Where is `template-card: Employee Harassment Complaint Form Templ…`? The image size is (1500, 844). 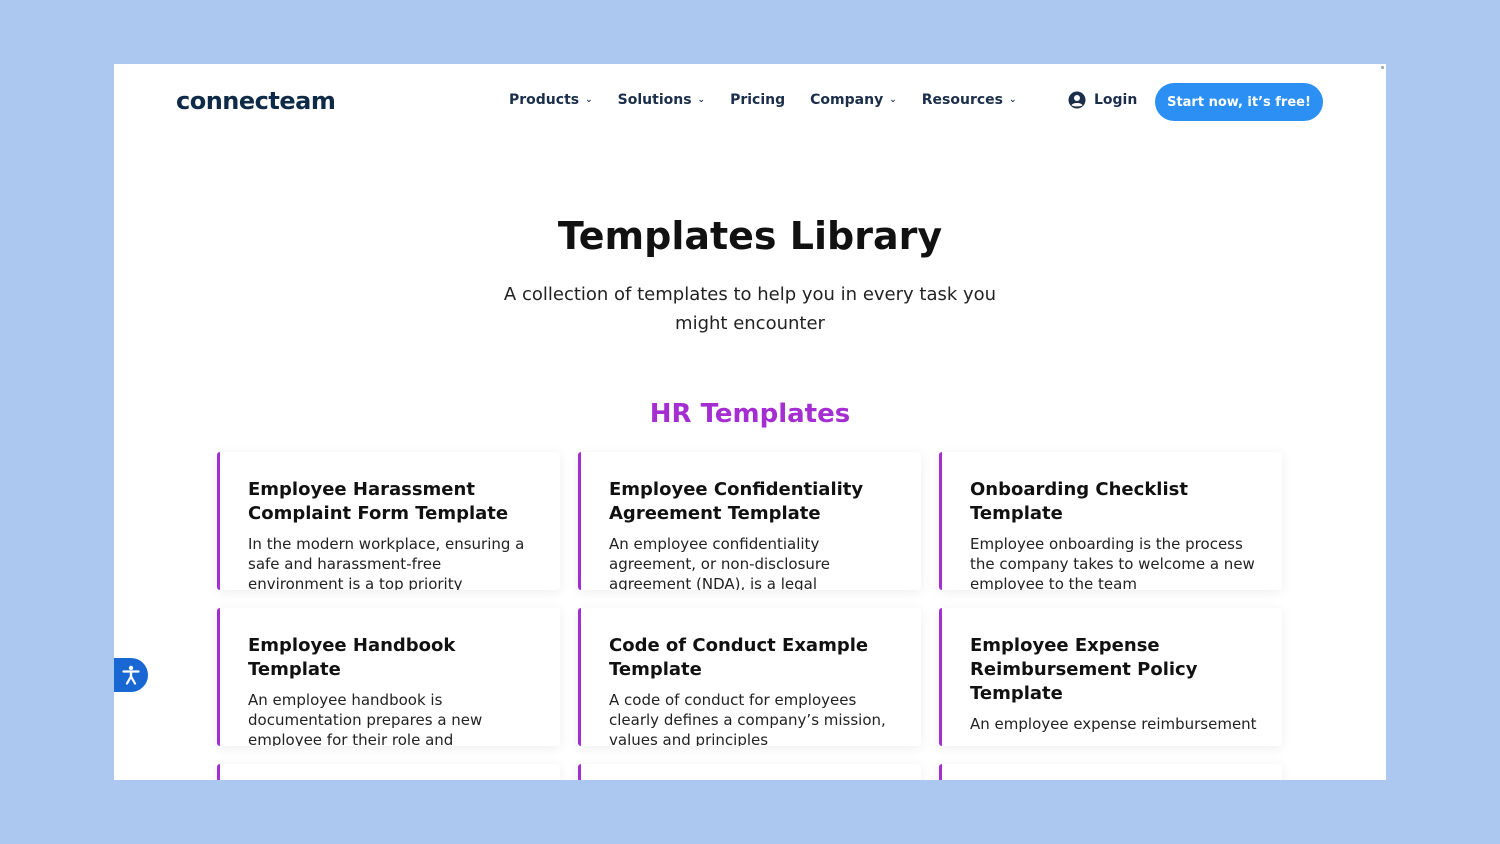
template-card: Employee Harassment Complaint Form Templ… is located at coordinates (388, 521).